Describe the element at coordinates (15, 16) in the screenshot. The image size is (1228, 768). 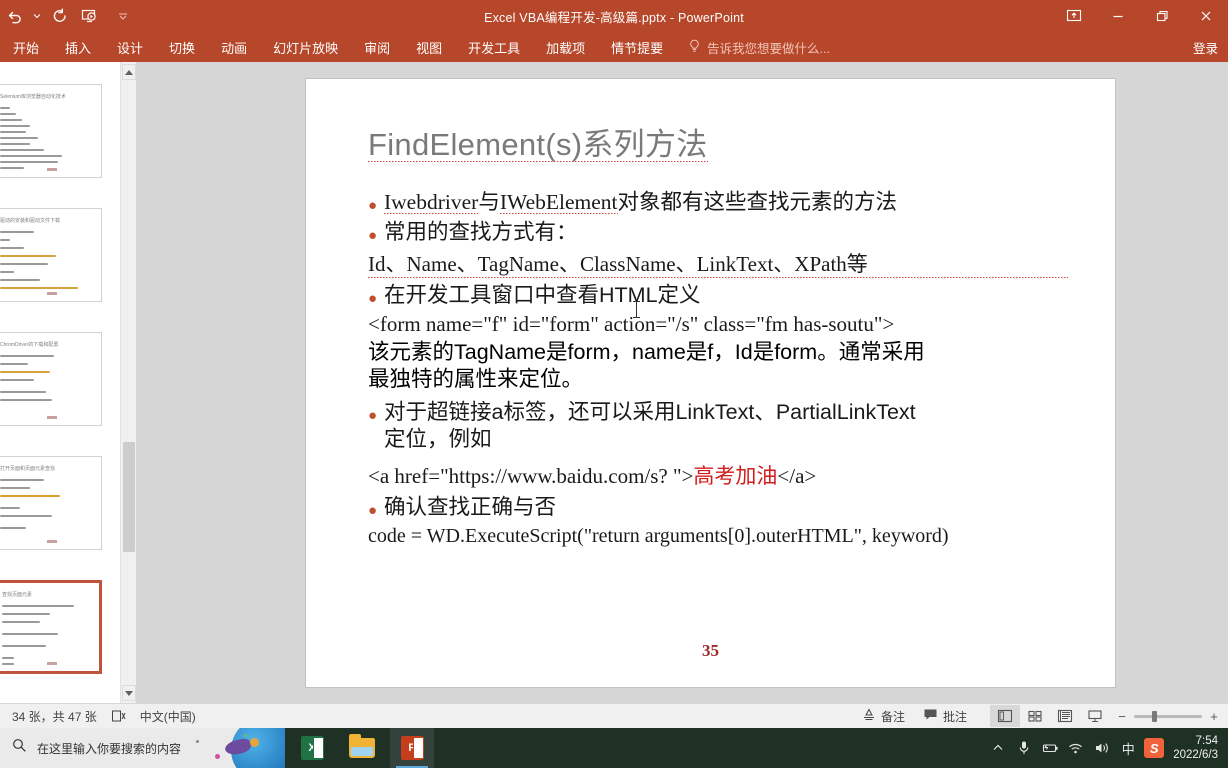
I see `undo-icon` at that location.